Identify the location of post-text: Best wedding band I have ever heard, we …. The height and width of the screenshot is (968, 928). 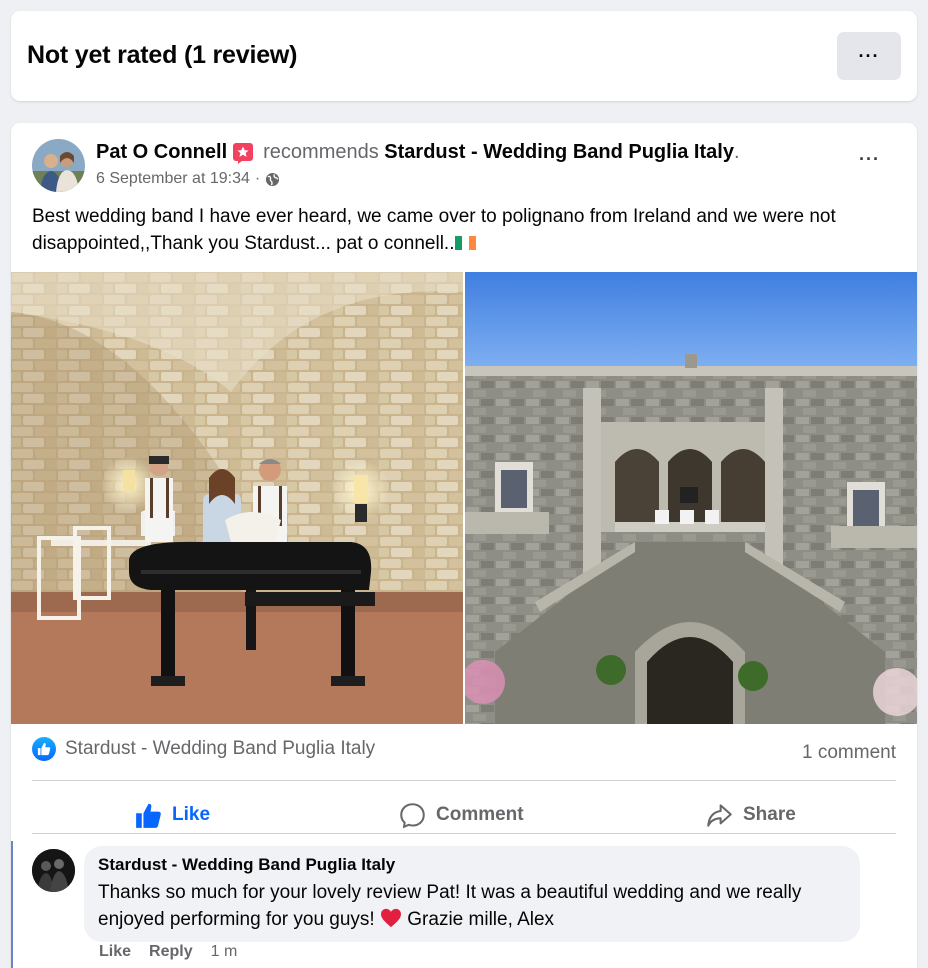
(467, 230).